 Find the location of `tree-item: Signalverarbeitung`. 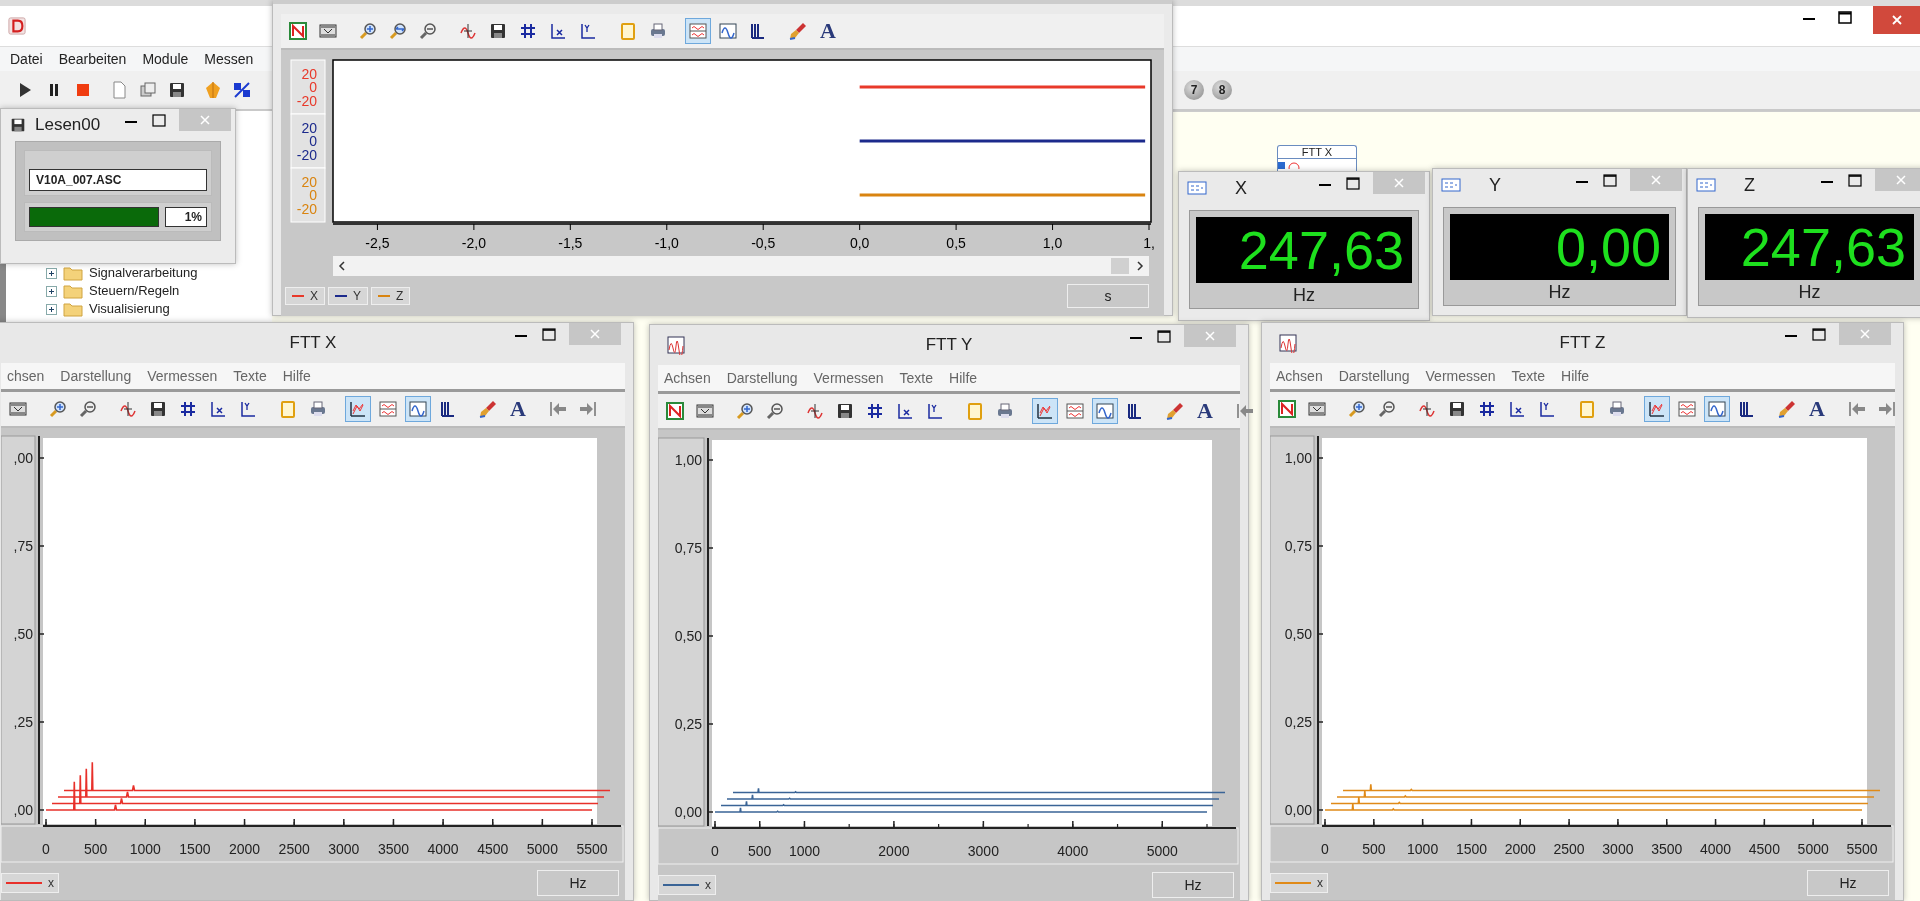

tree-item: Signalverarbeitung is located at coordinates (143, 273).